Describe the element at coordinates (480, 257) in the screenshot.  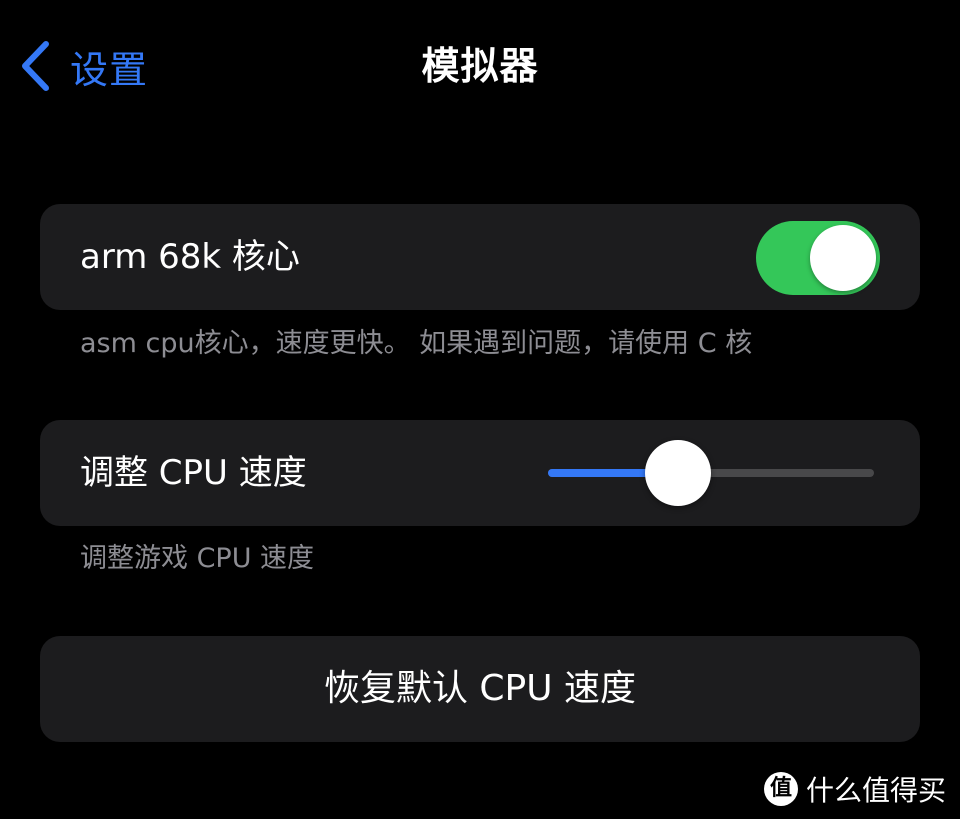
I see `arm-core-cell: arm 68k 核心` at that location.